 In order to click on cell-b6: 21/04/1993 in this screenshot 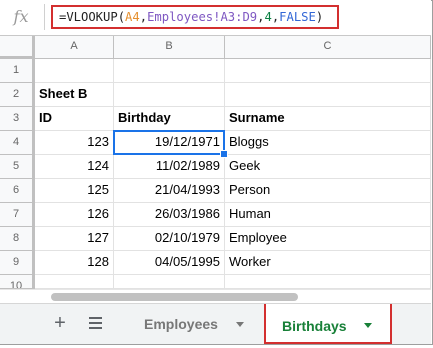, I will do `click(169, 191)`.